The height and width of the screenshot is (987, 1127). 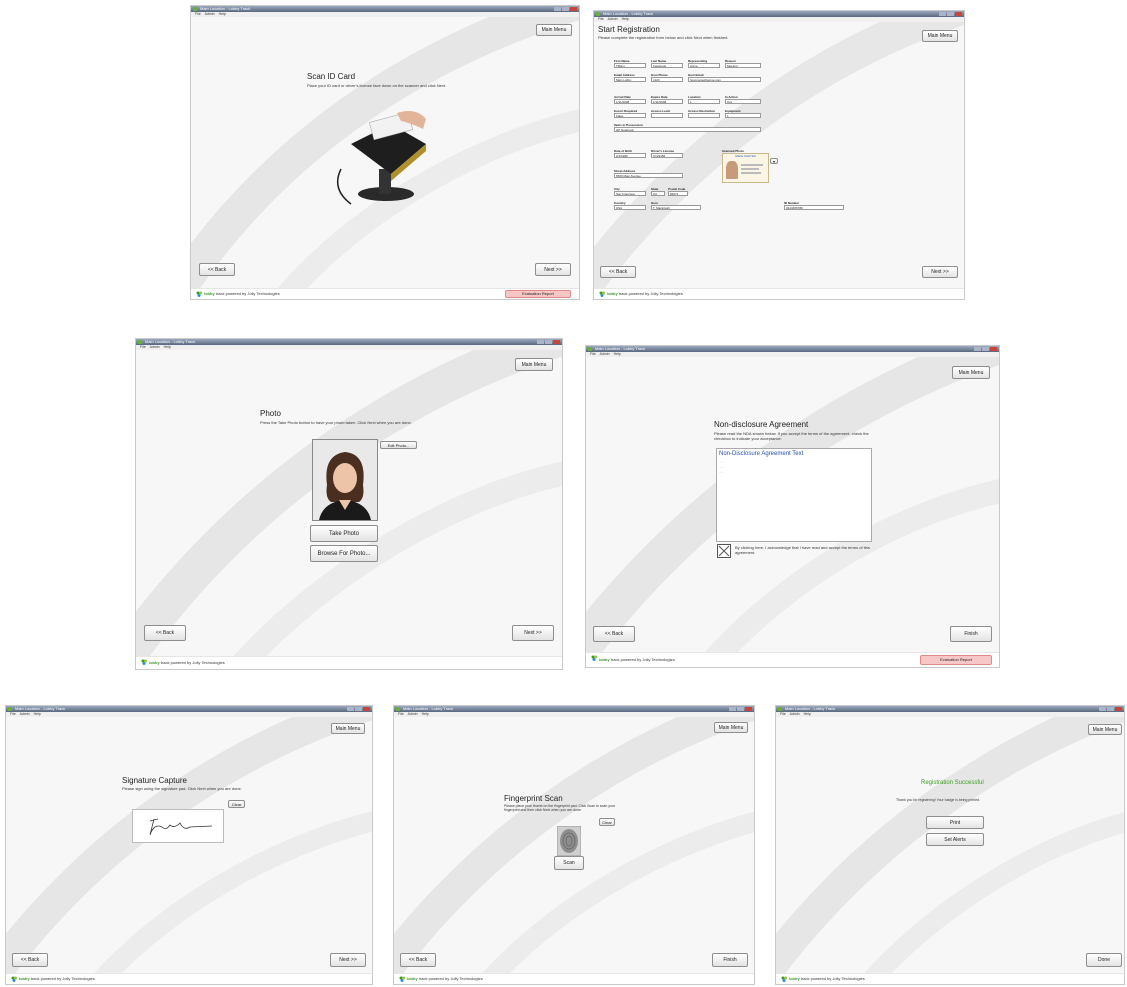 What do you see at coordinates (630, 65) in the screenshot?
I see `first-name-input: Tiffany` at bounding box center [630, 65].